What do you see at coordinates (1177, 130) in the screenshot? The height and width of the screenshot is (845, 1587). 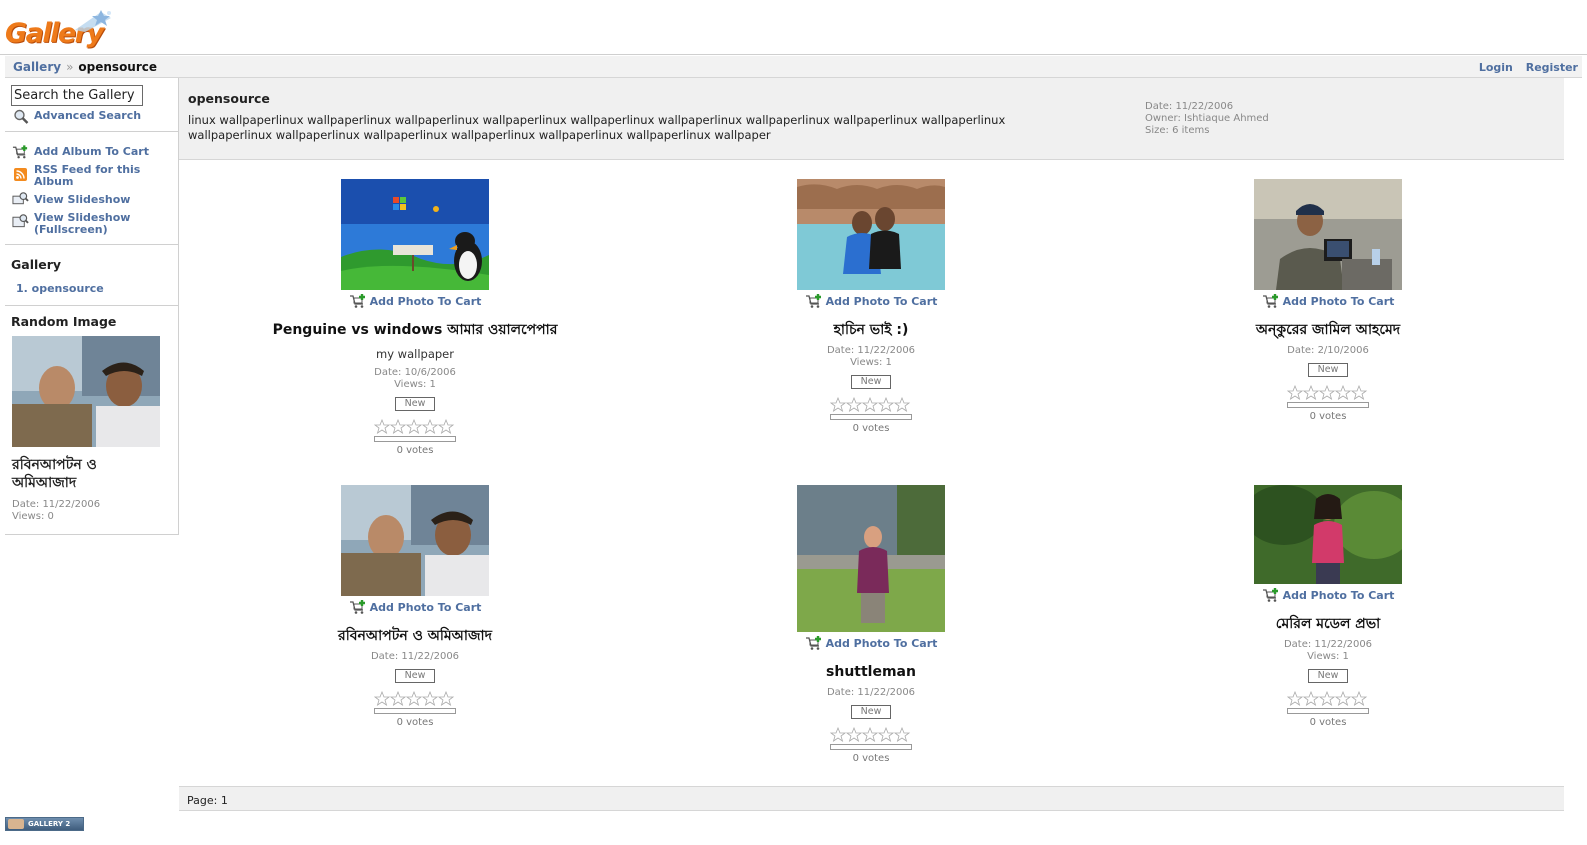 I see `album-size: Size: 6 items` at bounding box center [1177, 130].